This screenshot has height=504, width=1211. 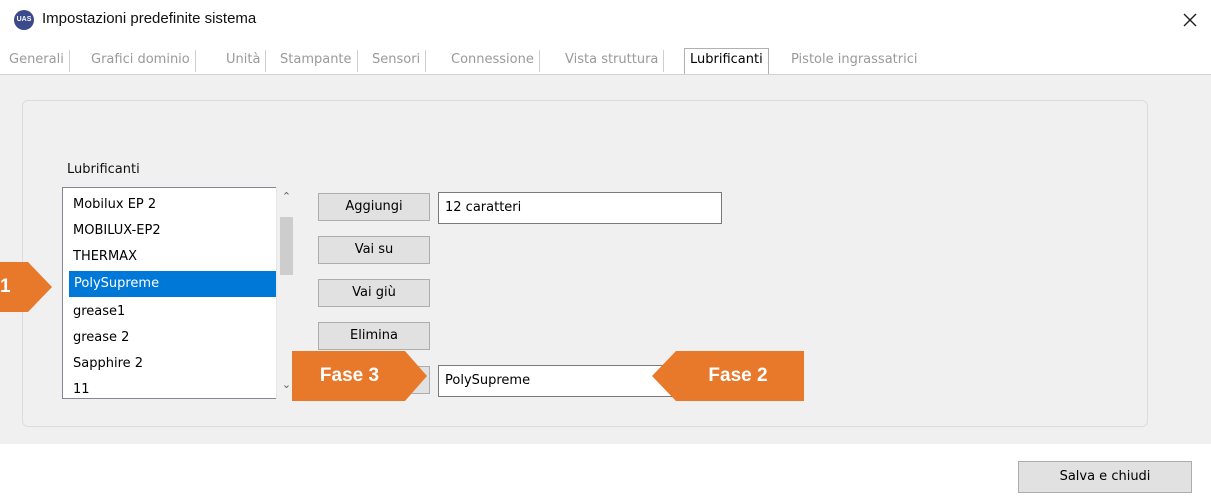 What do you see at coordinates (170, 312) in the screenshot?
I see `list-item: grease1` at bounding box center [170, 312].